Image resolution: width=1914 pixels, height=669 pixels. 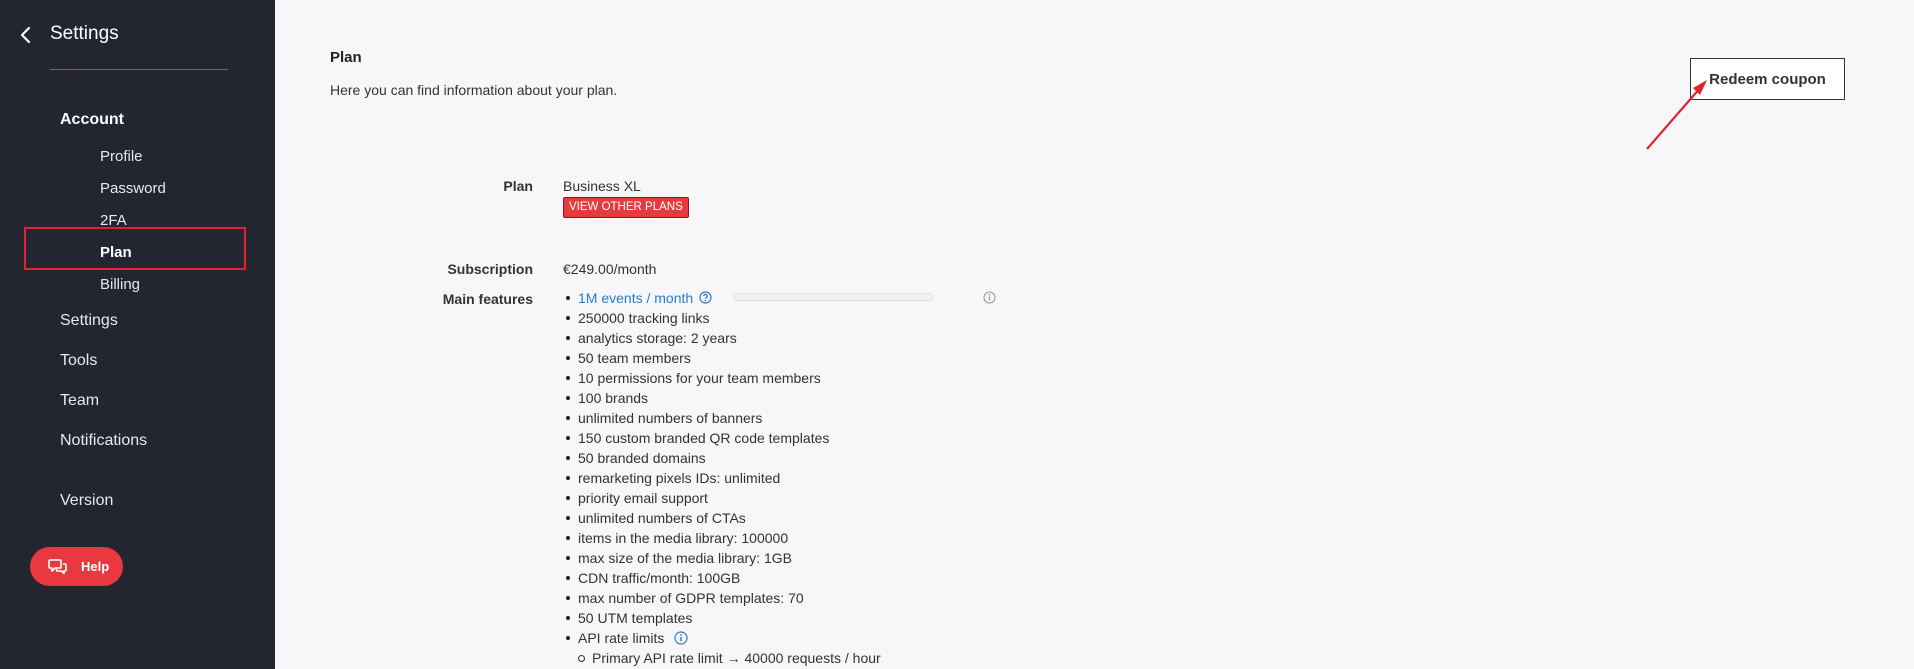 What do you see at coordinates (722, 520) in the screenshot?
I see `list-item: unlimited numbers of CTAs` at bounding box center [722, 520].